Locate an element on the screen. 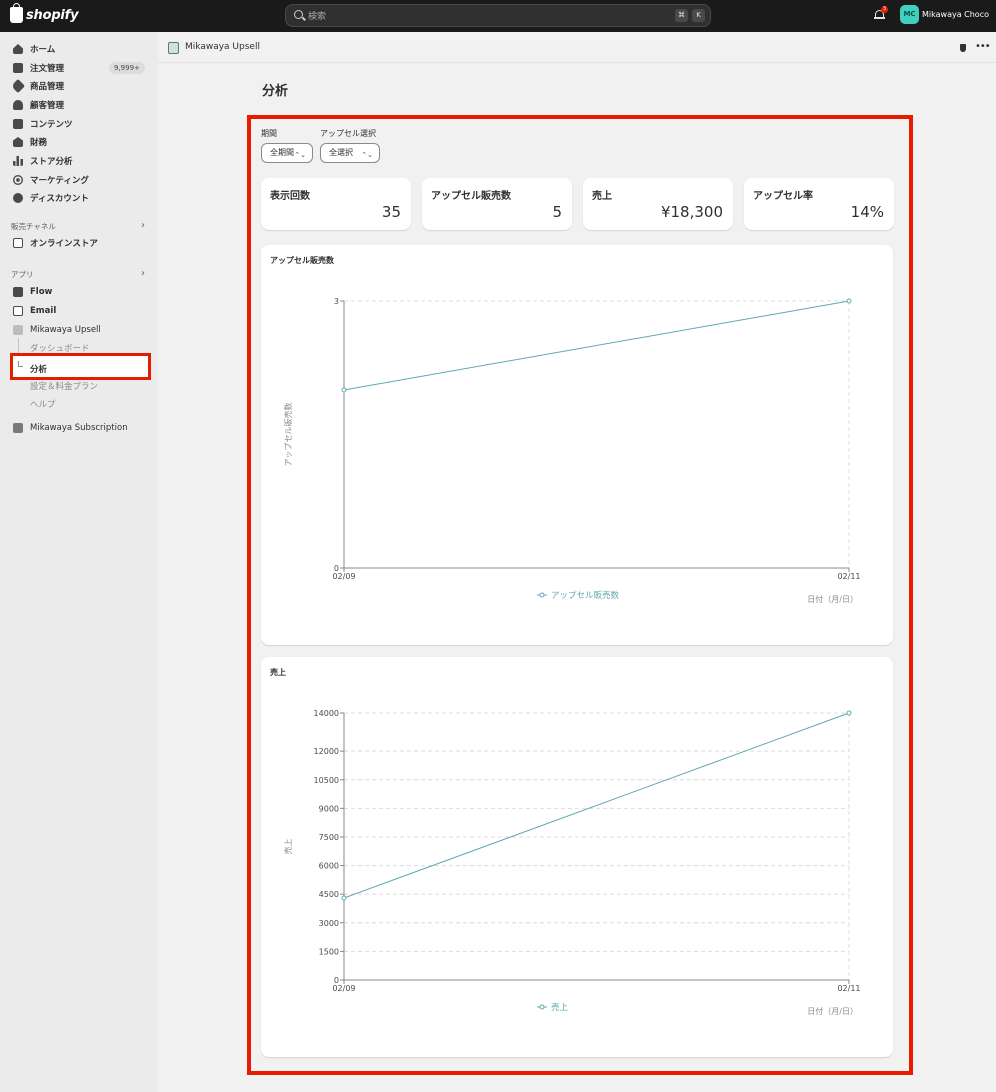  notification-badge: 3 is located at coordinates (884, 9).